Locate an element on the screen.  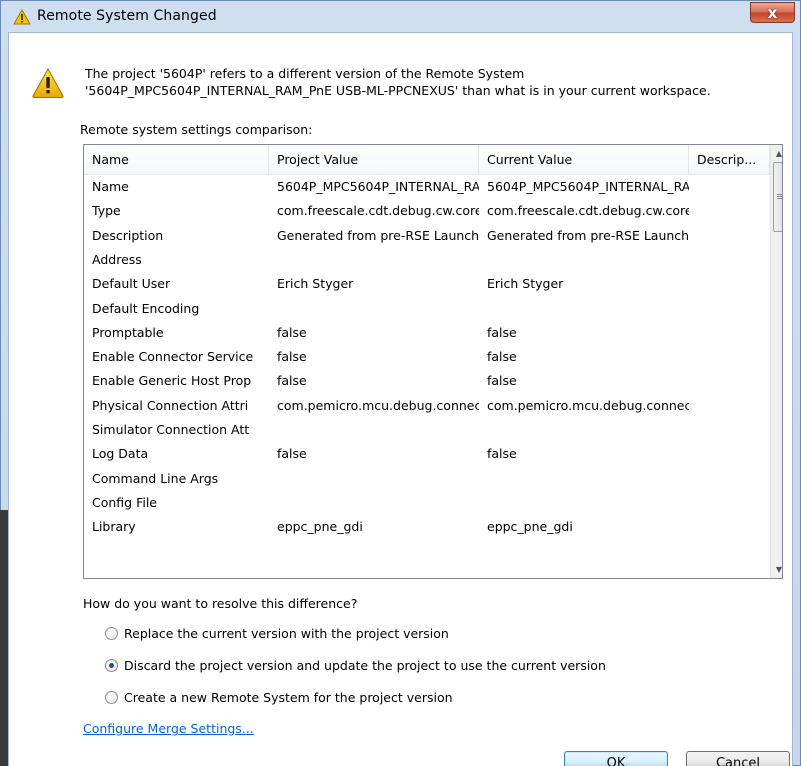
comparison-label: Remote system settings comparison: is located at coordinates (196, 129).